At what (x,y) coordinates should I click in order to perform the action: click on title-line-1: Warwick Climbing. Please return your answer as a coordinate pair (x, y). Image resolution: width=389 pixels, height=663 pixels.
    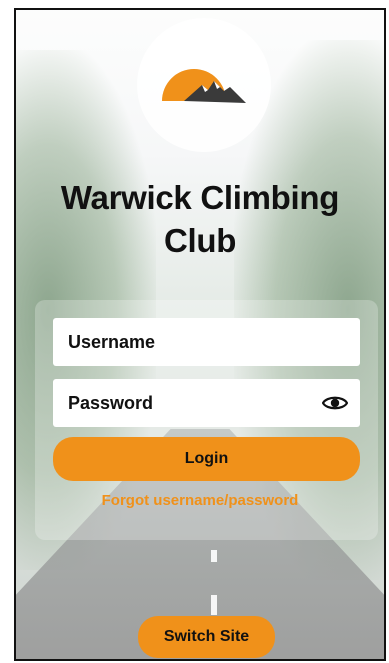
    Looking at the image, I should click on (200, 197).